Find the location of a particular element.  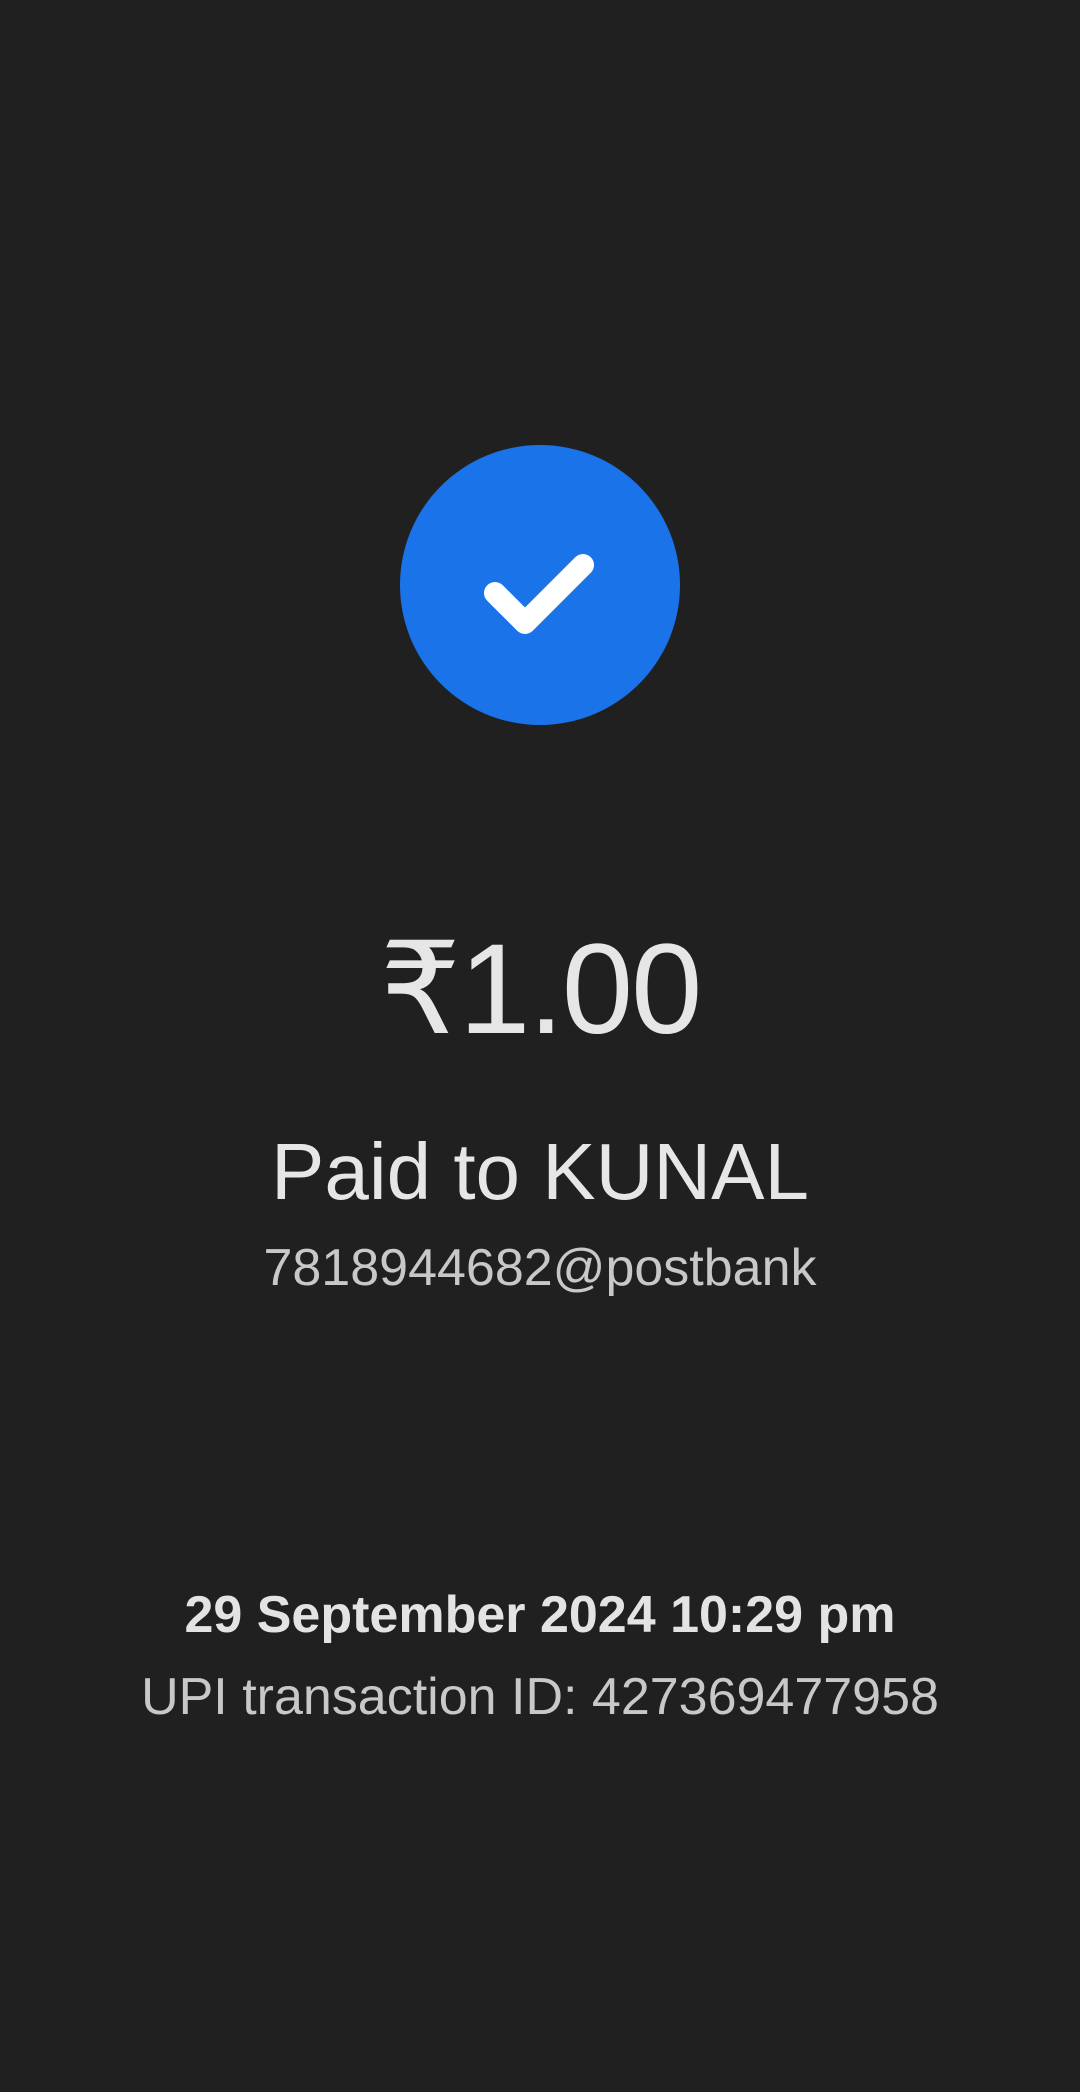

checkmark-icon is located at coordinates (539, 594).